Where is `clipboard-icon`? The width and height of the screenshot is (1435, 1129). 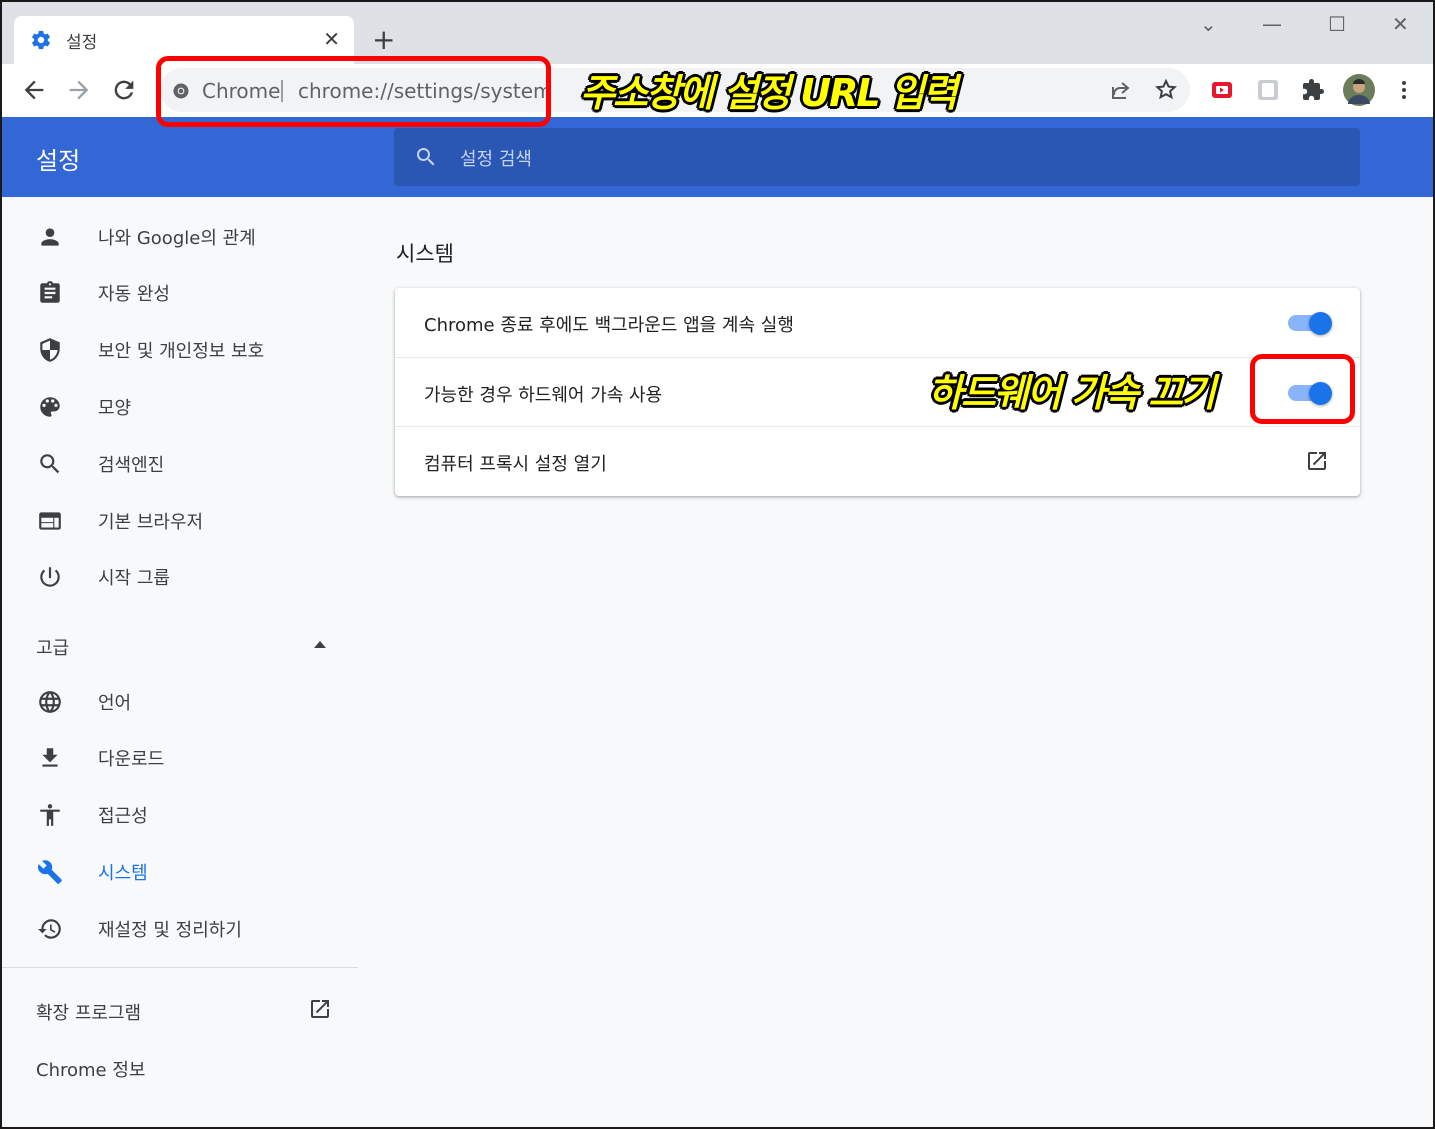
clipboard-icon is located at coordinates (50, 292).